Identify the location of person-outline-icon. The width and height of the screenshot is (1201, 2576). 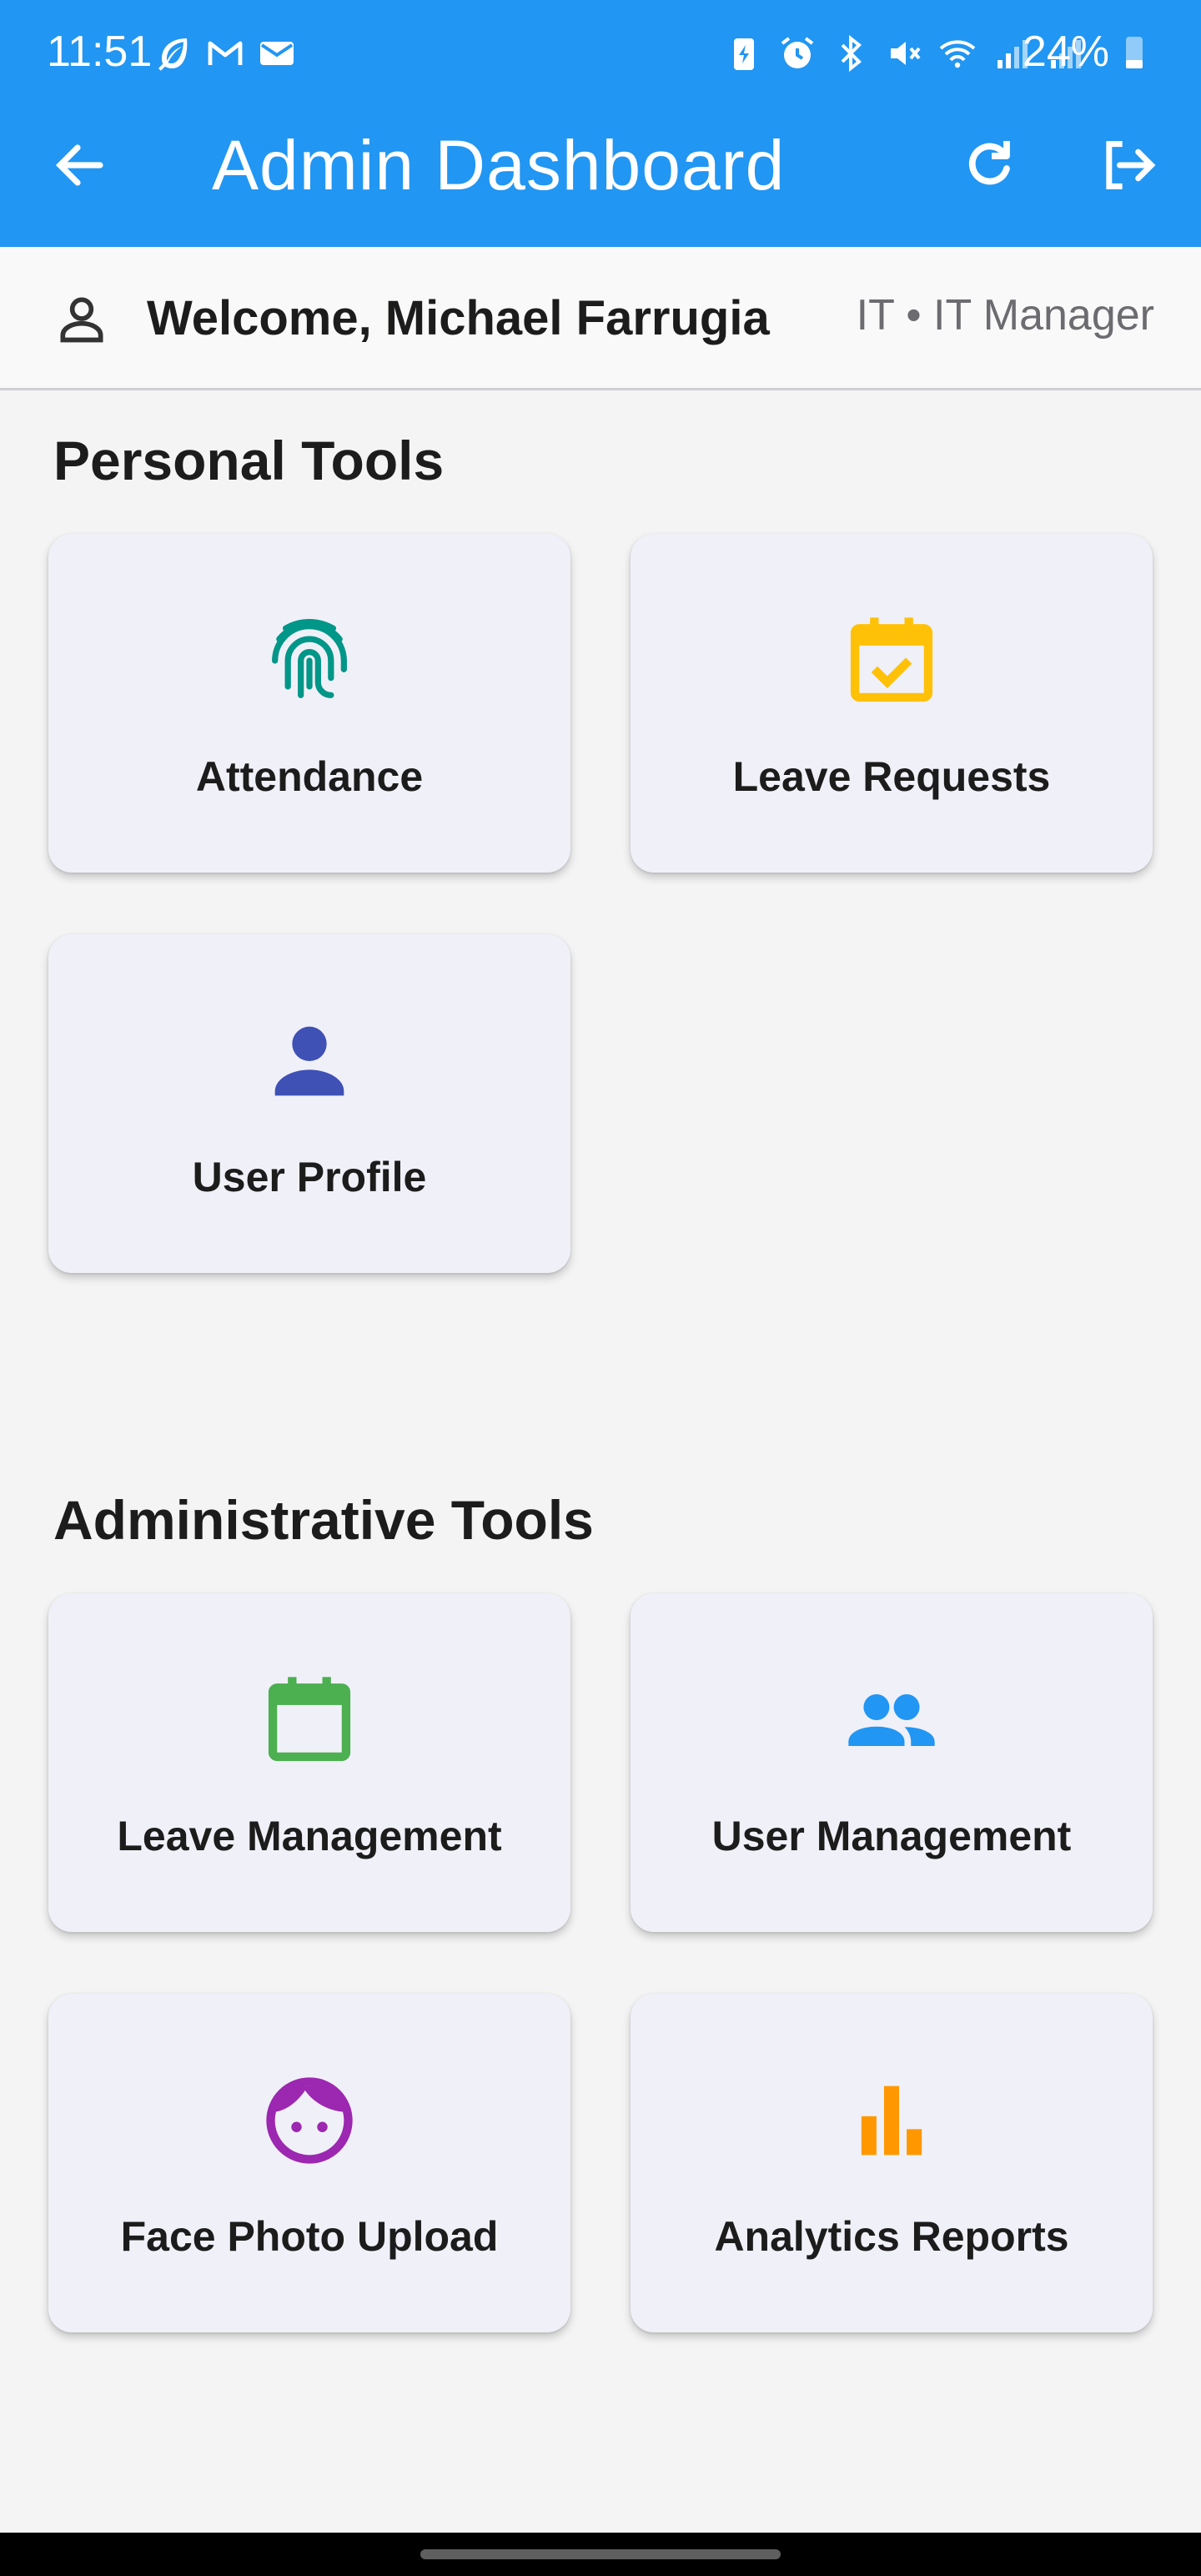
(82, 320).